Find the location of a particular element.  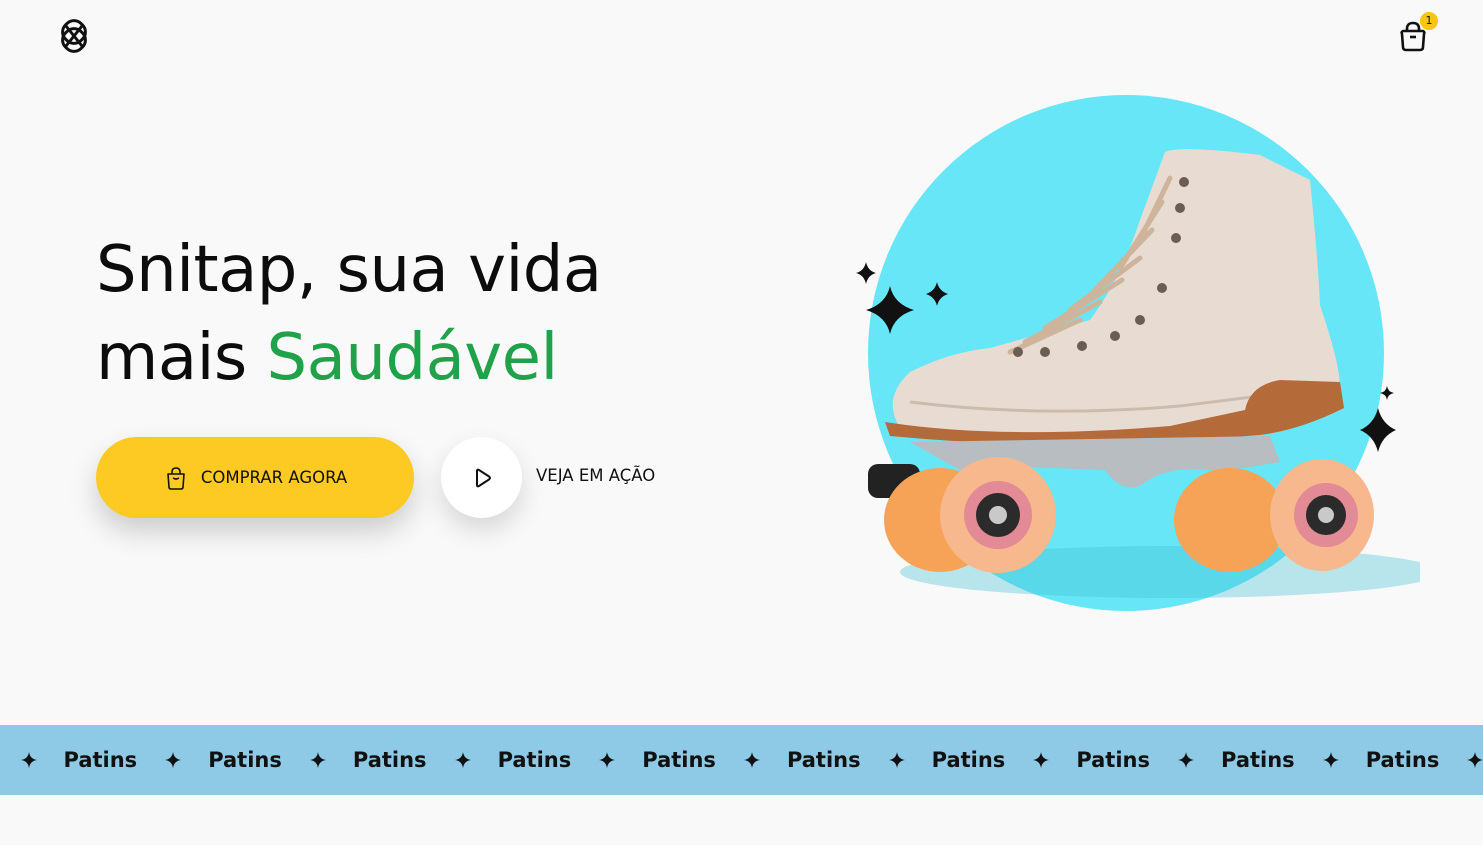

hero-title-accent: Saudável is located at coordinates (412, 358).